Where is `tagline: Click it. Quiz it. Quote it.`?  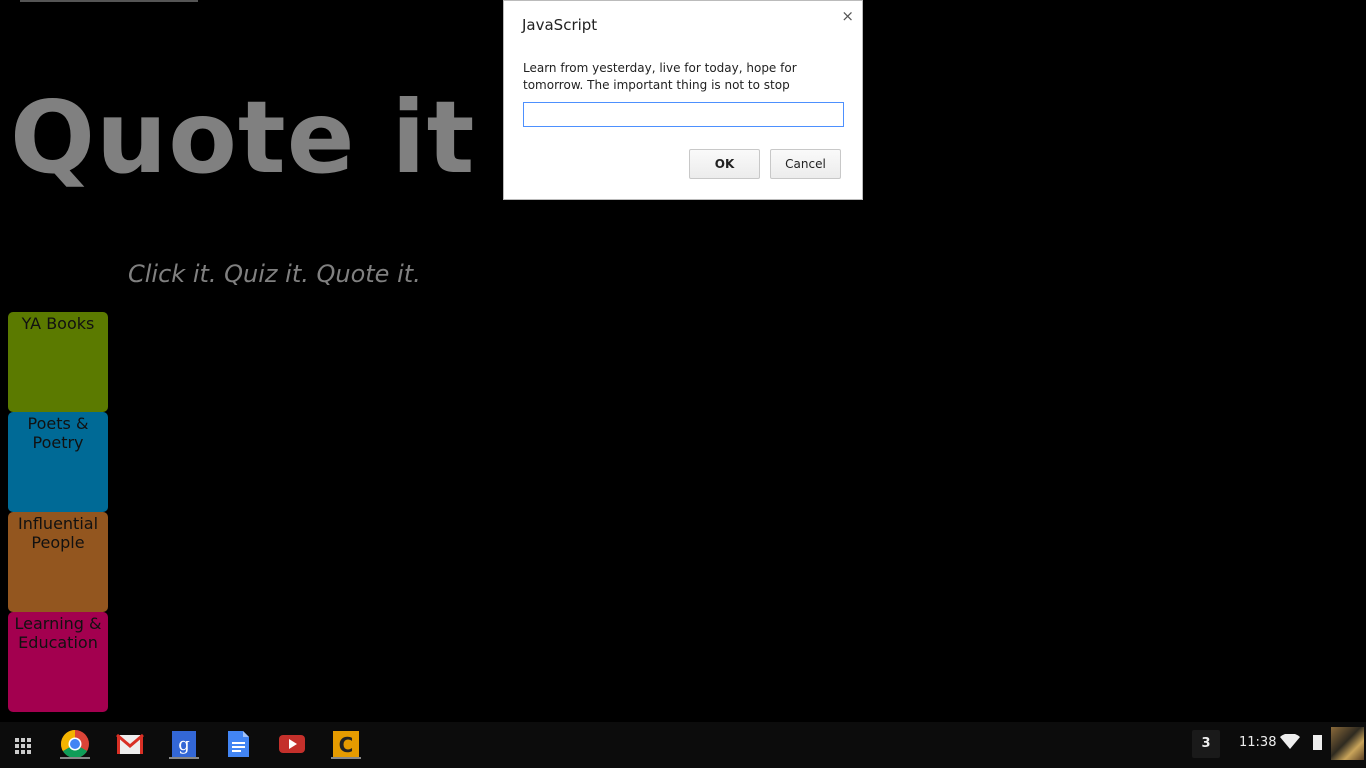 tagline: Click it. Quiz it. Quote it. is located at coordinates (274, 274).